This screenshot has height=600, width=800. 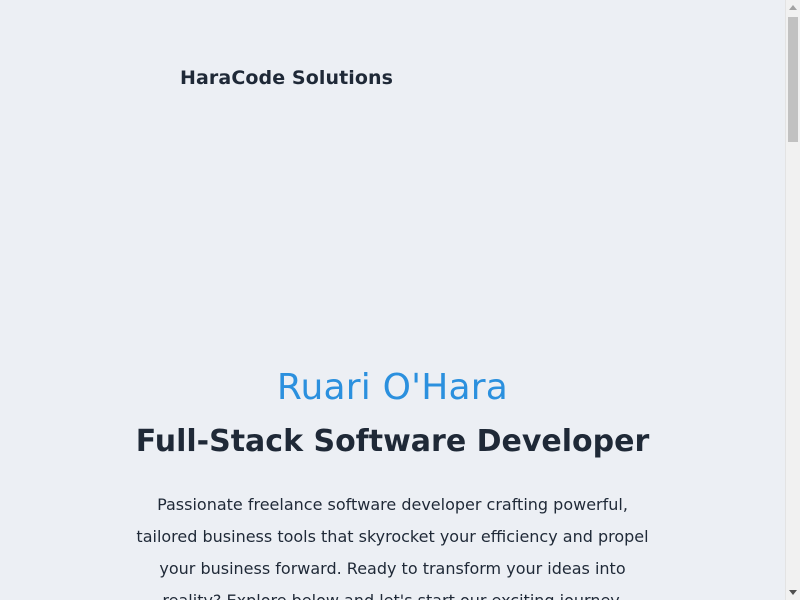 I want to click on scroll-down-arrow-icon, so click(x=793, y=592).